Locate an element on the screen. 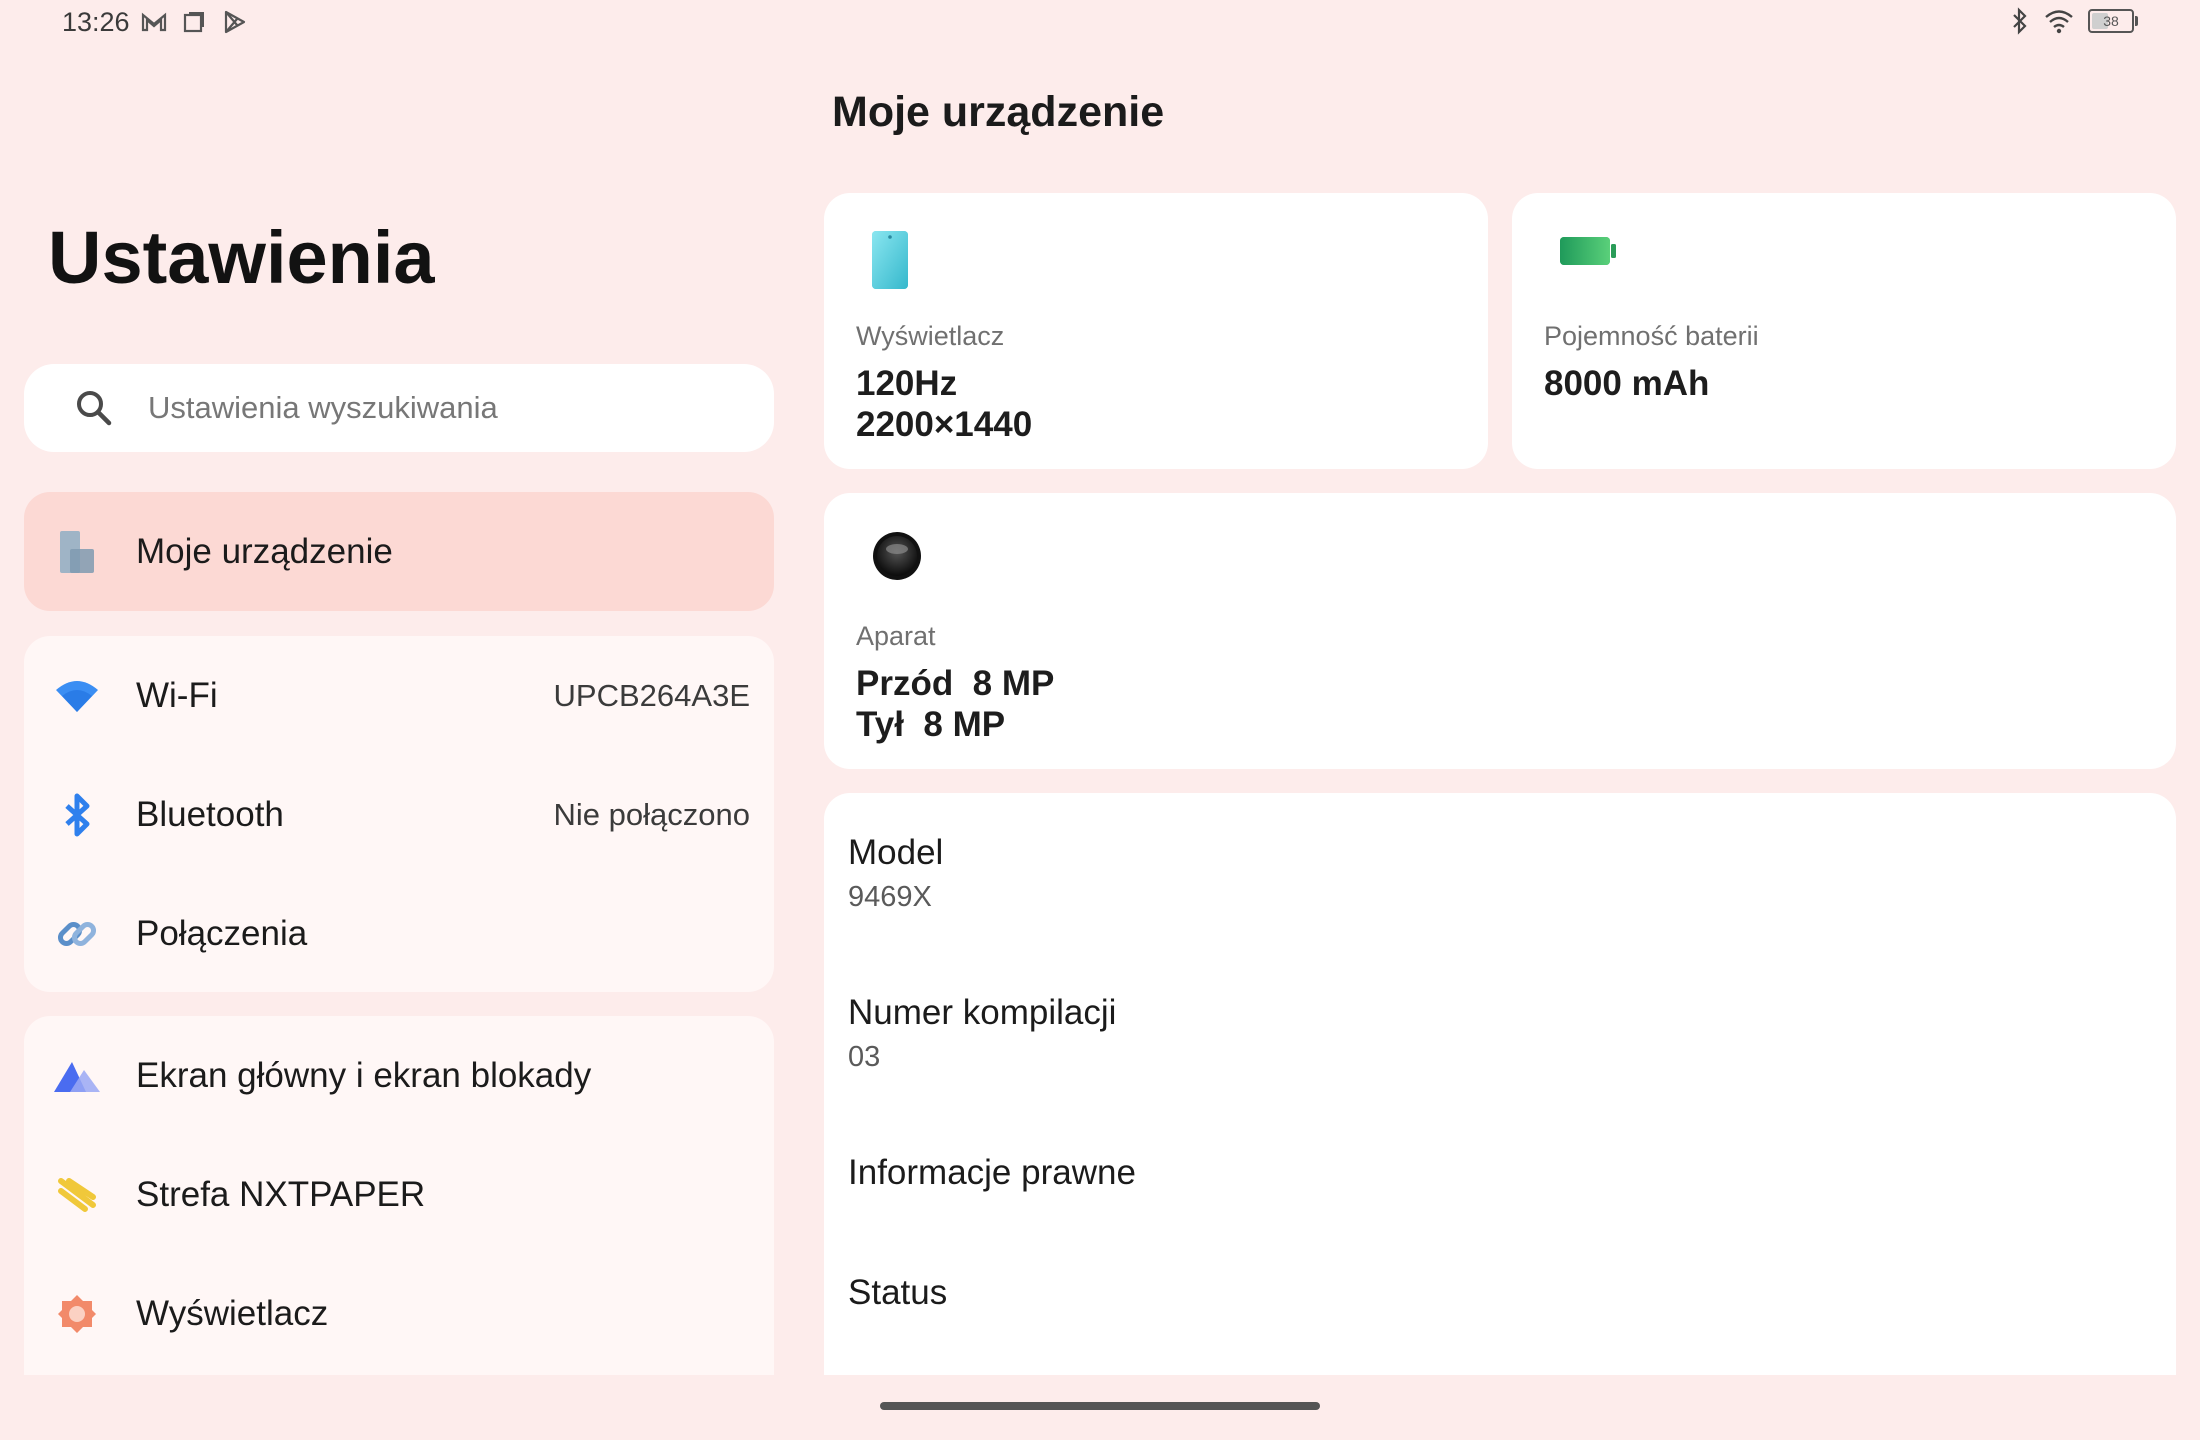 The image size is (2200, 1440). battery-tile-label: Pojemność baterii is located at coordinates (1651, 336).